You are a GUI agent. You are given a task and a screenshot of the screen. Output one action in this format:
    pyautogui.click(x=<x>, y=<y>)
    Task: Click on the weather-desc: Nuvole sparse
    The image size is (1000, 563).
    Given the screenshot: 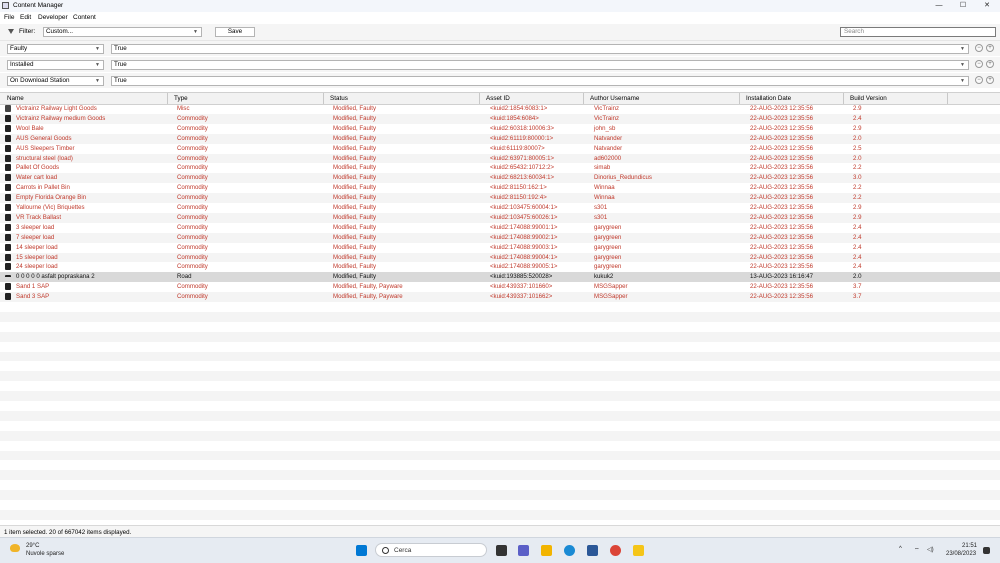 What is the action you would take?
    pyautogui.click(x=45, y=554)
    